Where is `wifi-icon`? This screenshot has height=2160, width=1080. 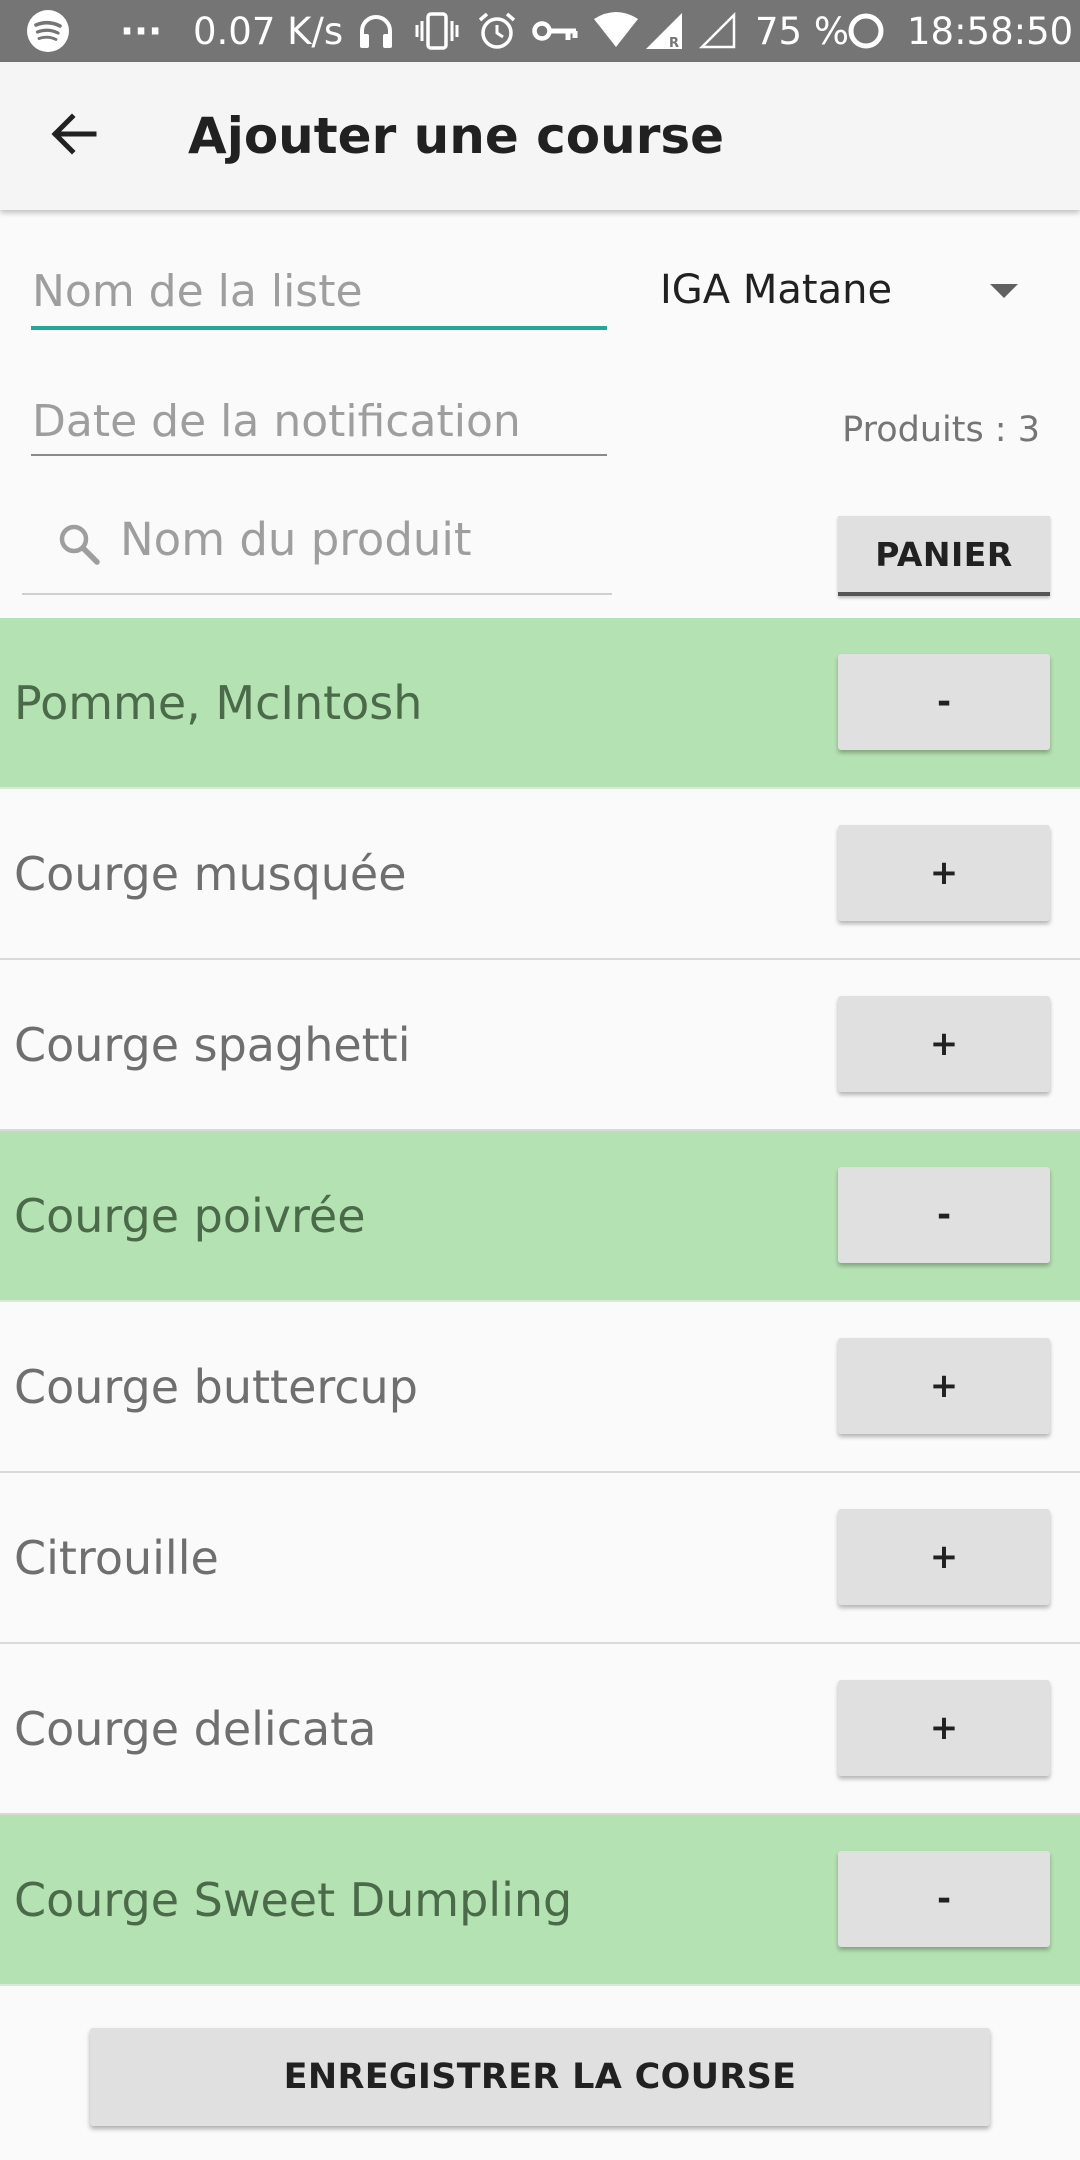
wifi-icon is located at coordinates (616, 31).